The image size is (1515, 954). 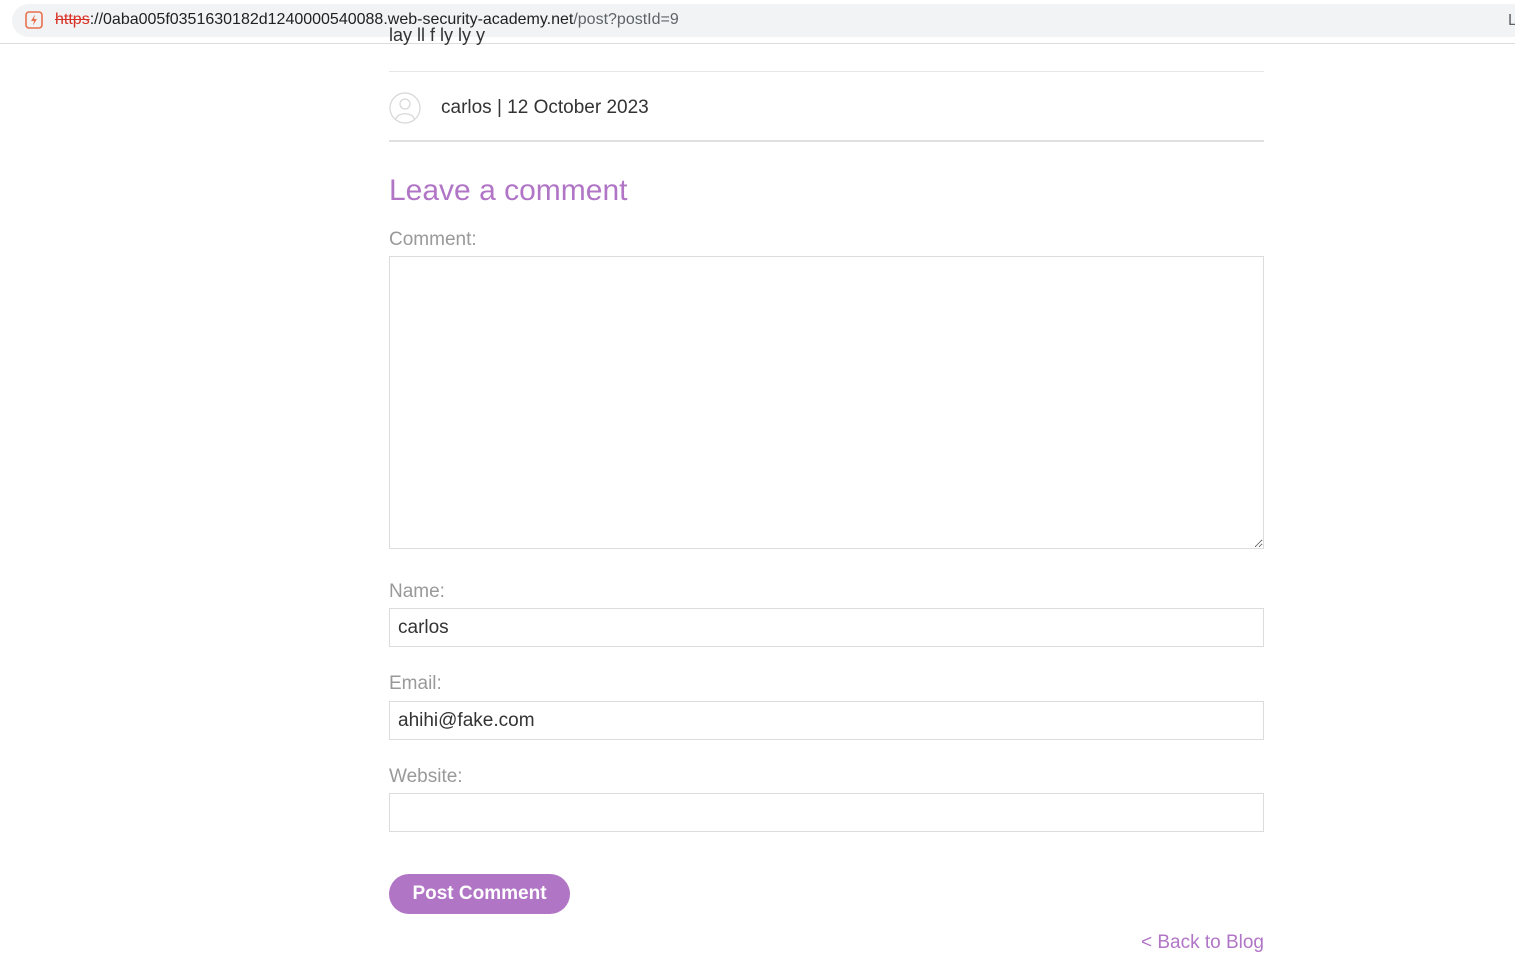 I want to click on comment-author-date: carlos | 12 October 2023, so click(x=545, y=107).